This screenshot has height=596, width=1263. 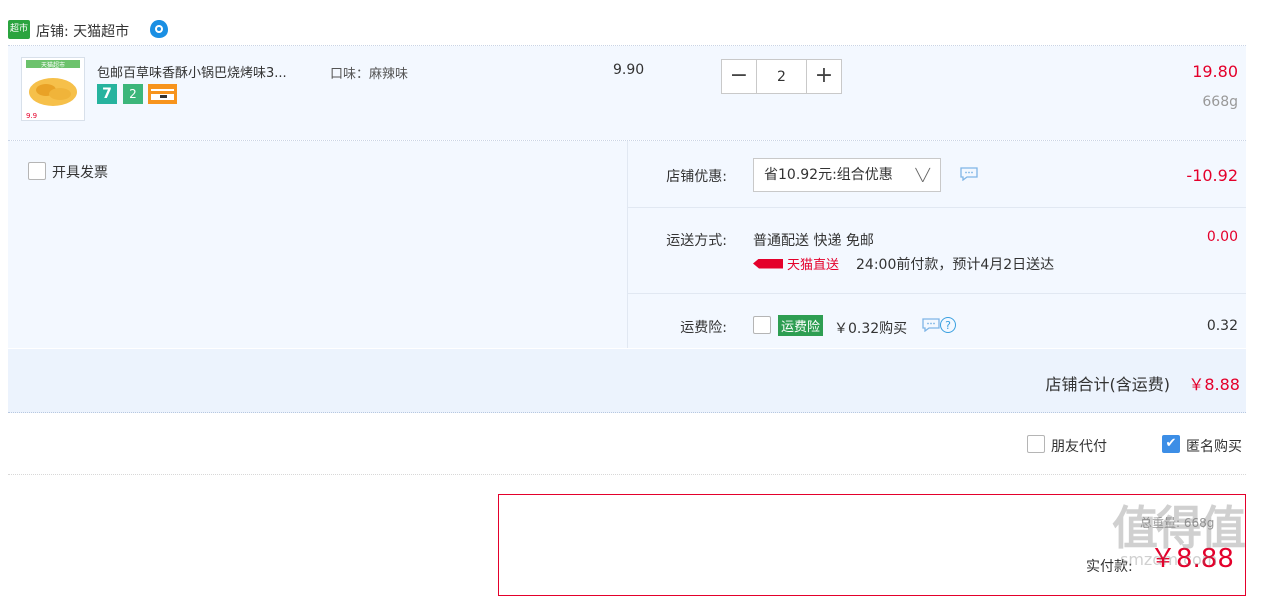 I want to click on shipping-insurance-checkbox, so click(x=762, y=325).